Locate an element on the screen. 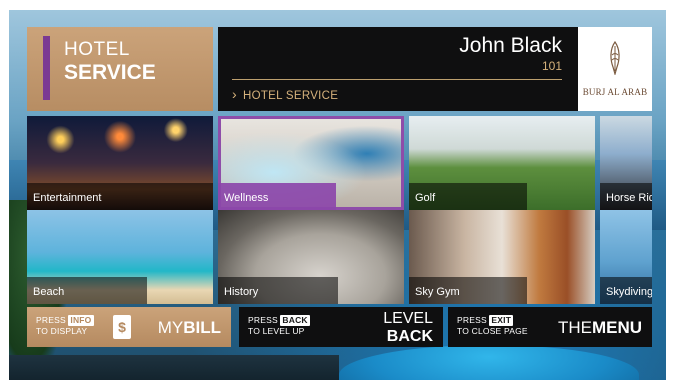 This screenshot has width=675, height=386. tile-label: Sky Gym is located at coordinates (468, 290).